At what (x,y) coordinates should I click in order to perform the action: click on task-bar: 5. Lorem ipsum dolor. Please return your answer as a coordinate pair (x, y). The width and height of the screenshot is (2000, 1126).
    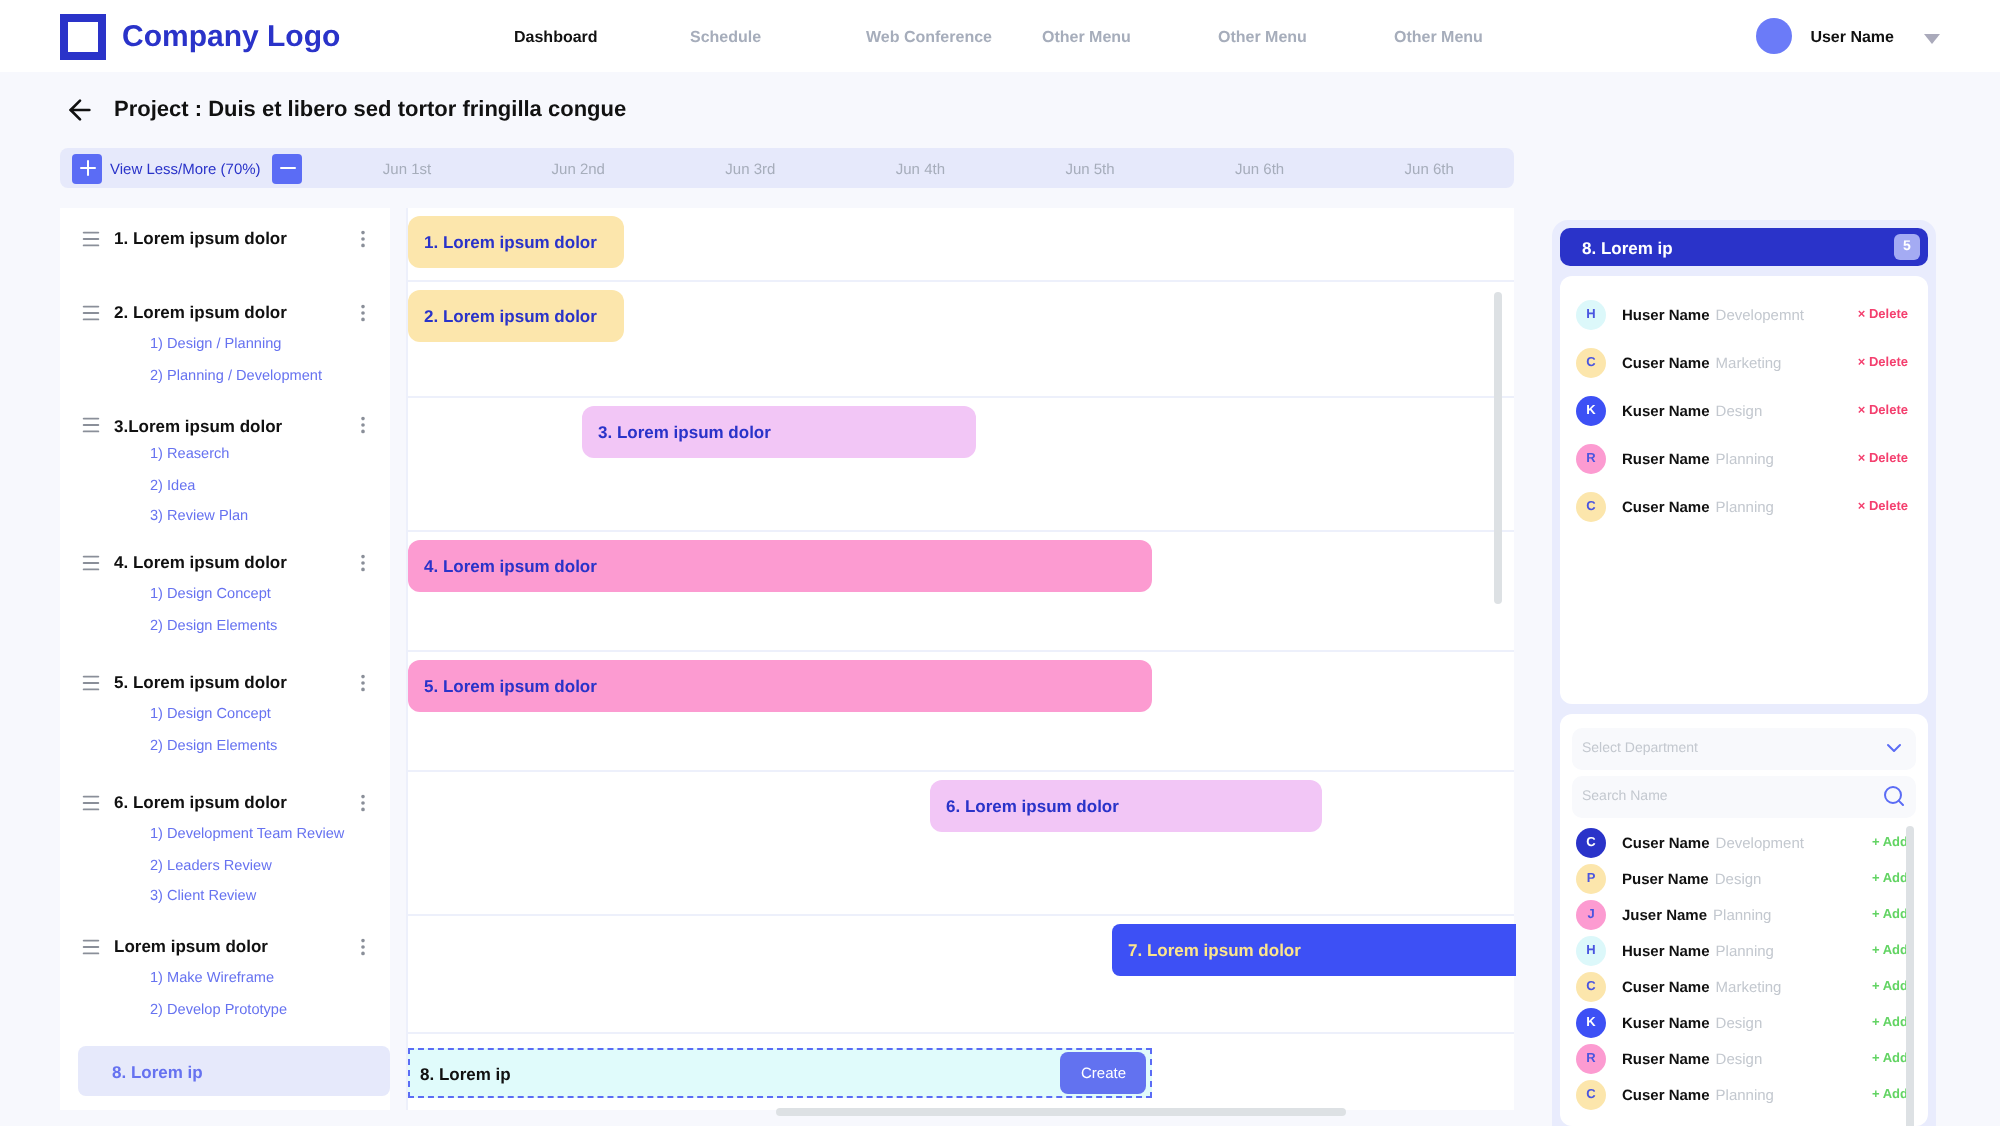
    Looking at the image, I should click on (780, 686).